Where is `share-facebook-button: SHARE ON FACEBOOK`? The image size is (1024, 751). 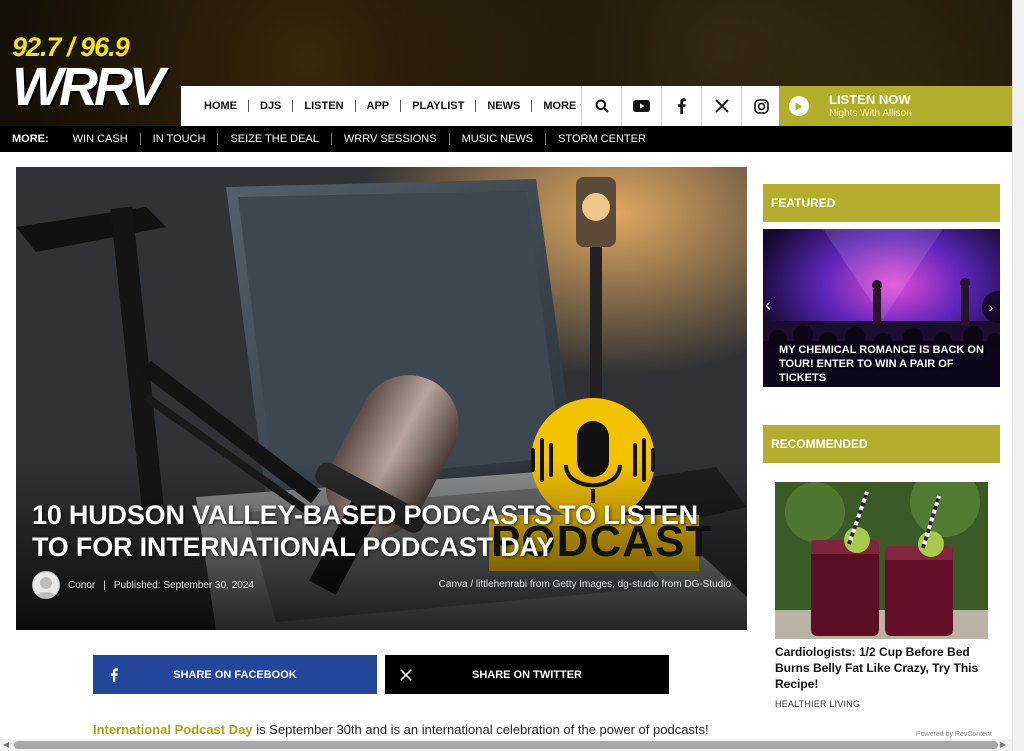 share-facebook-button: SHARE ON FACEBOOK is located at coordinates (235, 674).